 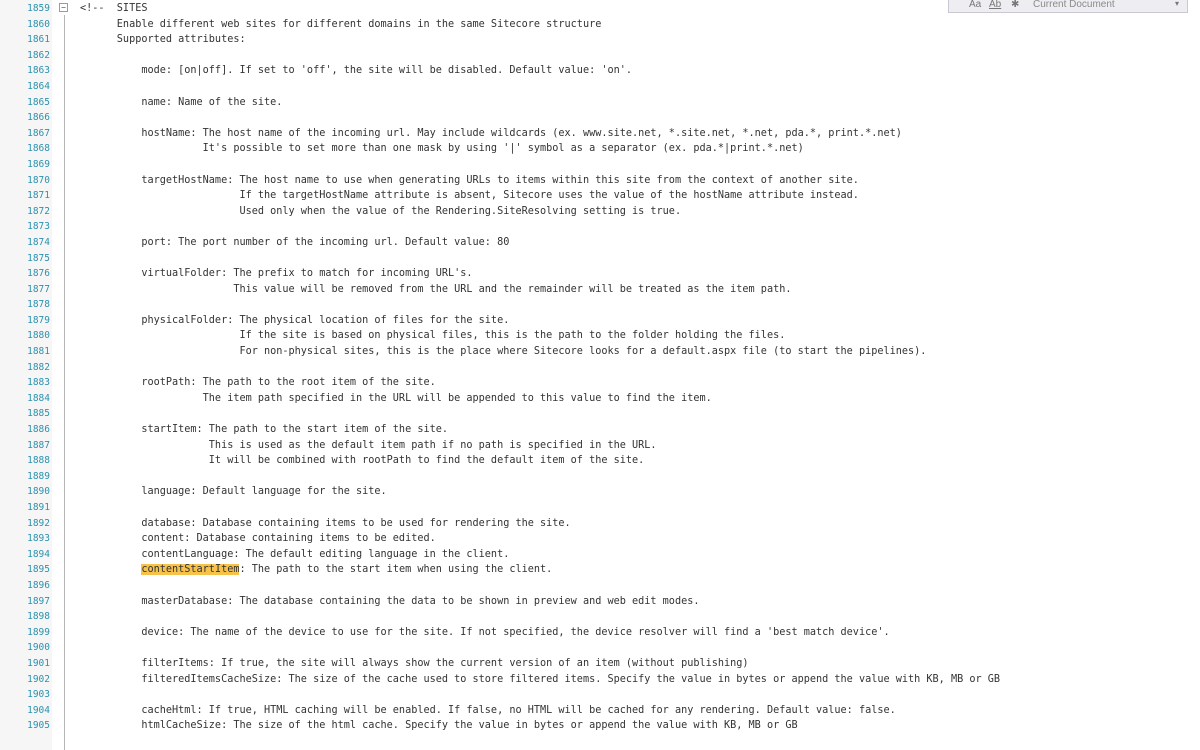 What do you see at coordinates (600, 227) in the screenshot?
I see `code-line: 1873` at bounding box center [600, 227].